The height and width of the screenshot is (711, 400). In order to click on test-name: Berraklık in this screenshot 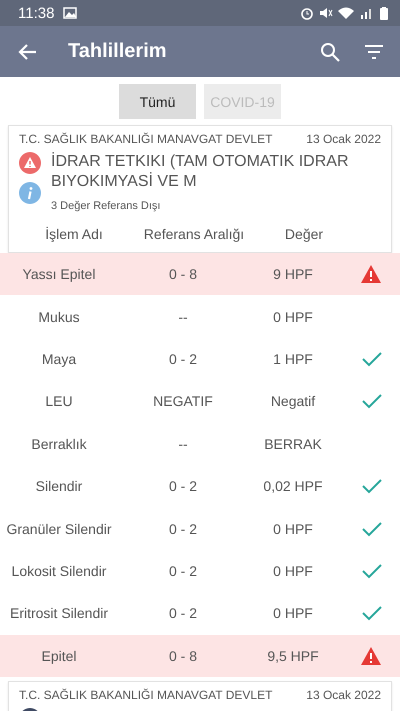, I will do `click(59, 444)`.